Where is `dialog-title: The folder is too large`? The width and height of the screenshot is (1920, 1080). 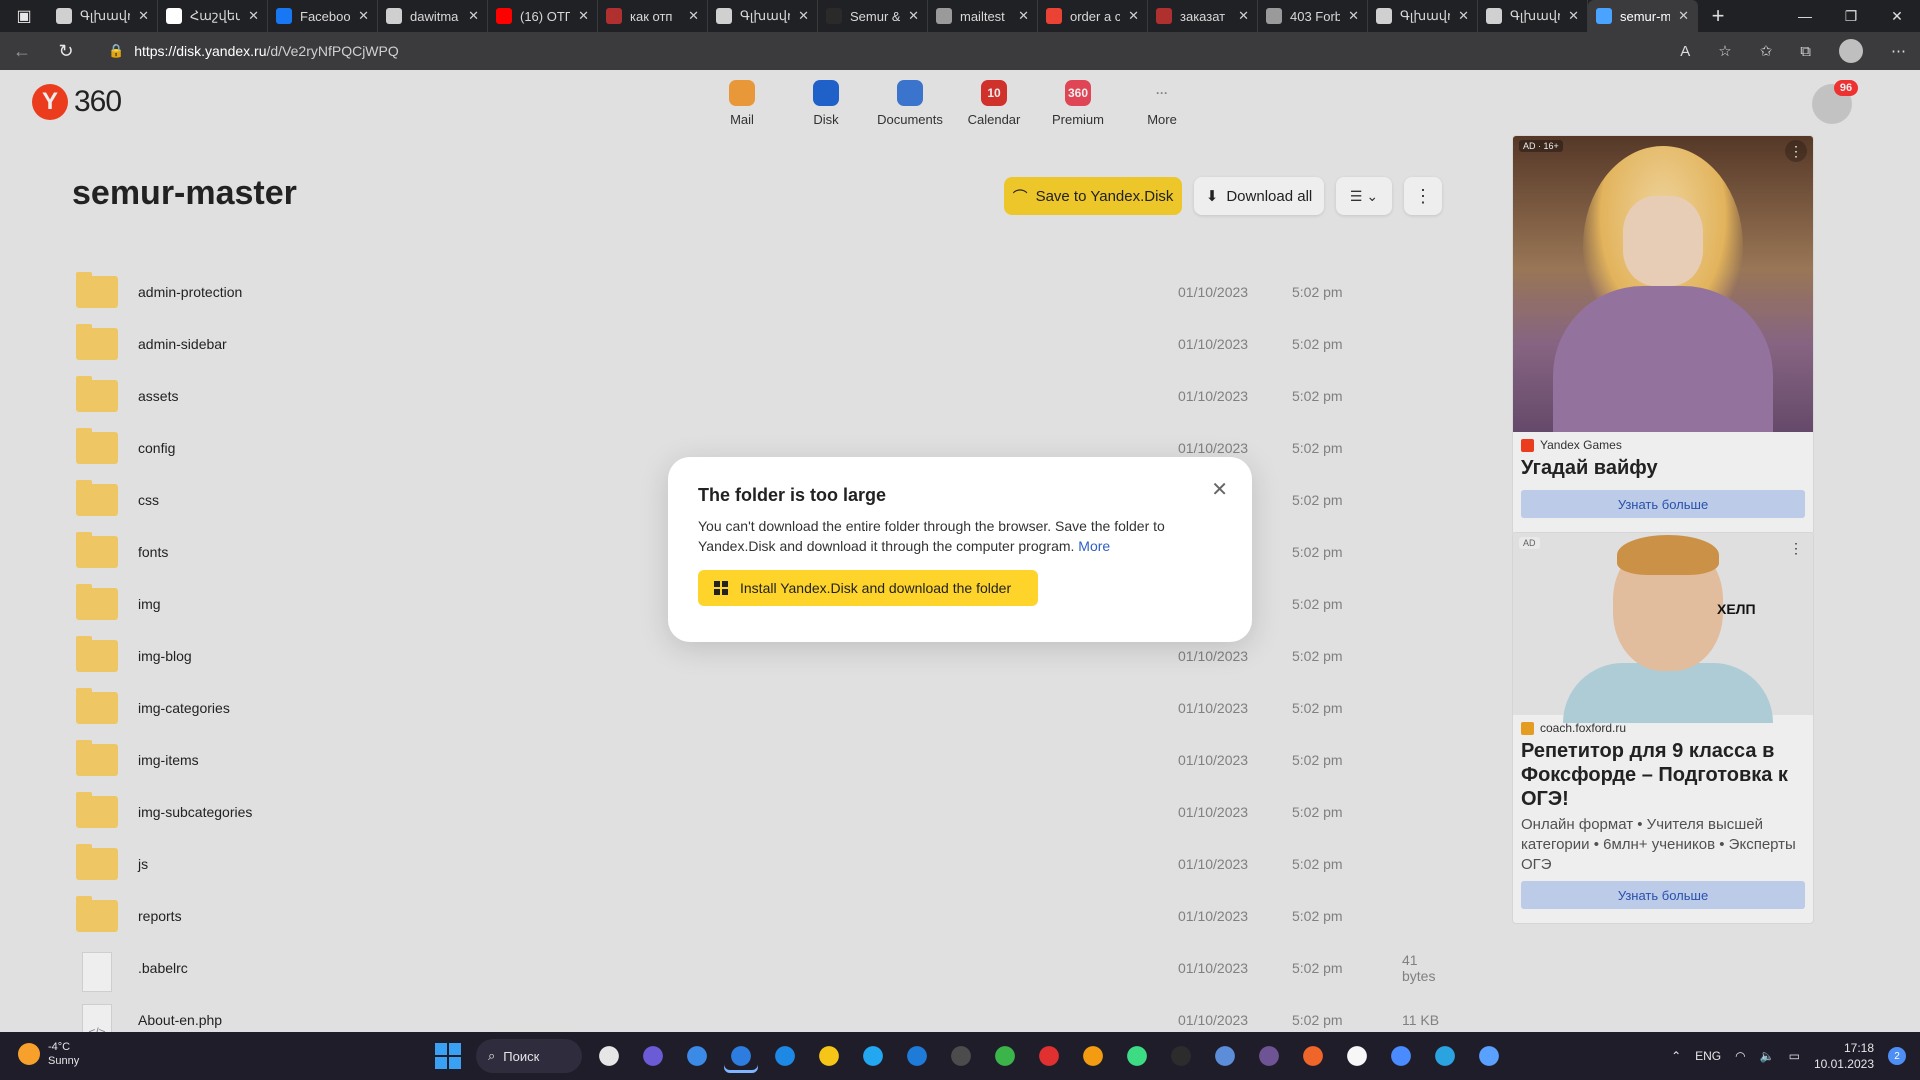 dialog-title: The folder is too large is located at coordinates (792, 495).